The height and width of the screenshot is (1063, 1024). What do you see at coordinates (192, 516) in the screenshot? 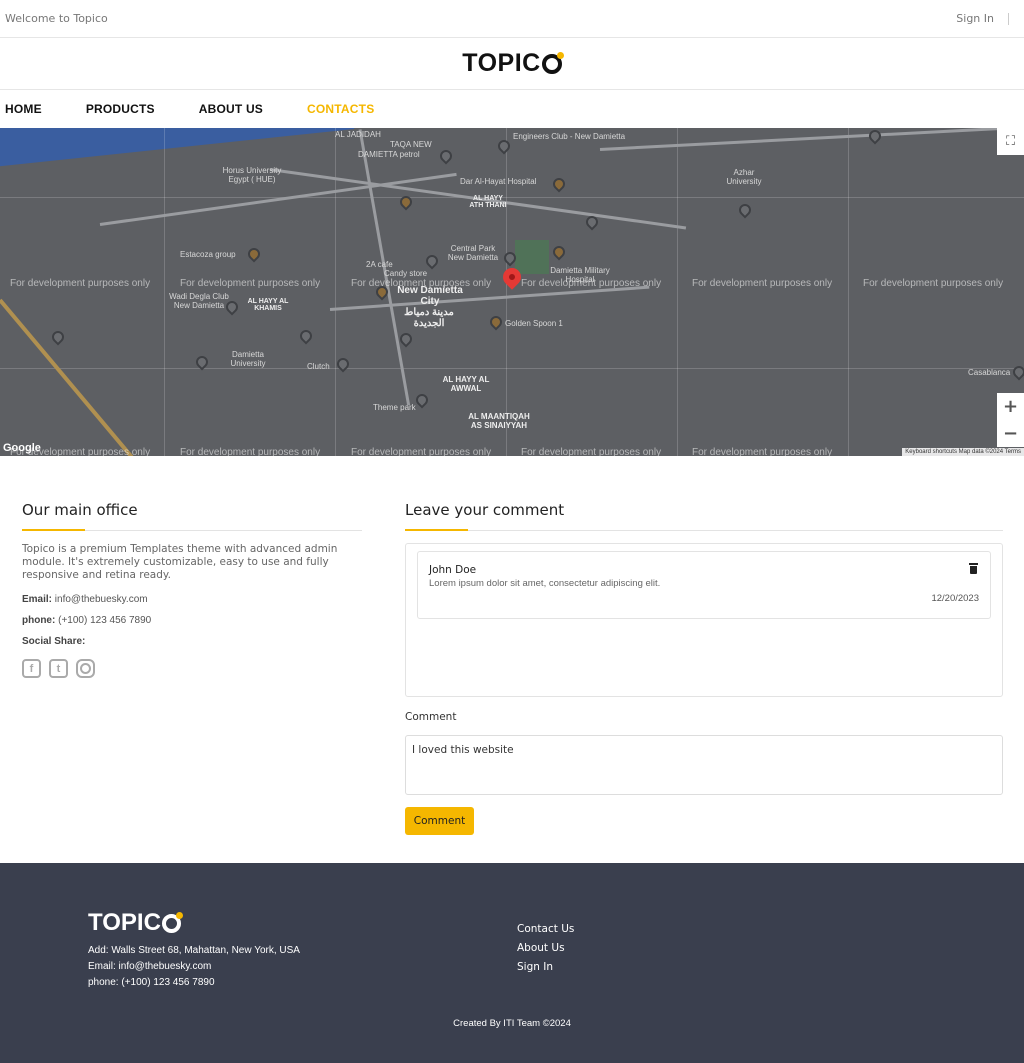
I see `office-title: Our main office` at bounding box center [192, 516].